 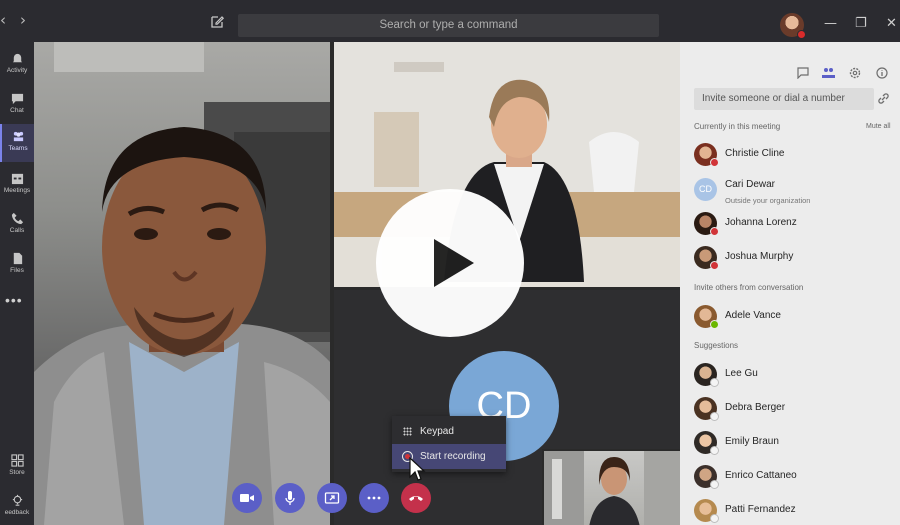 What do you see at coordinates (17, 70) in the screenshot?
I see `rail-label: Activity` at bounding box center [17, 70].